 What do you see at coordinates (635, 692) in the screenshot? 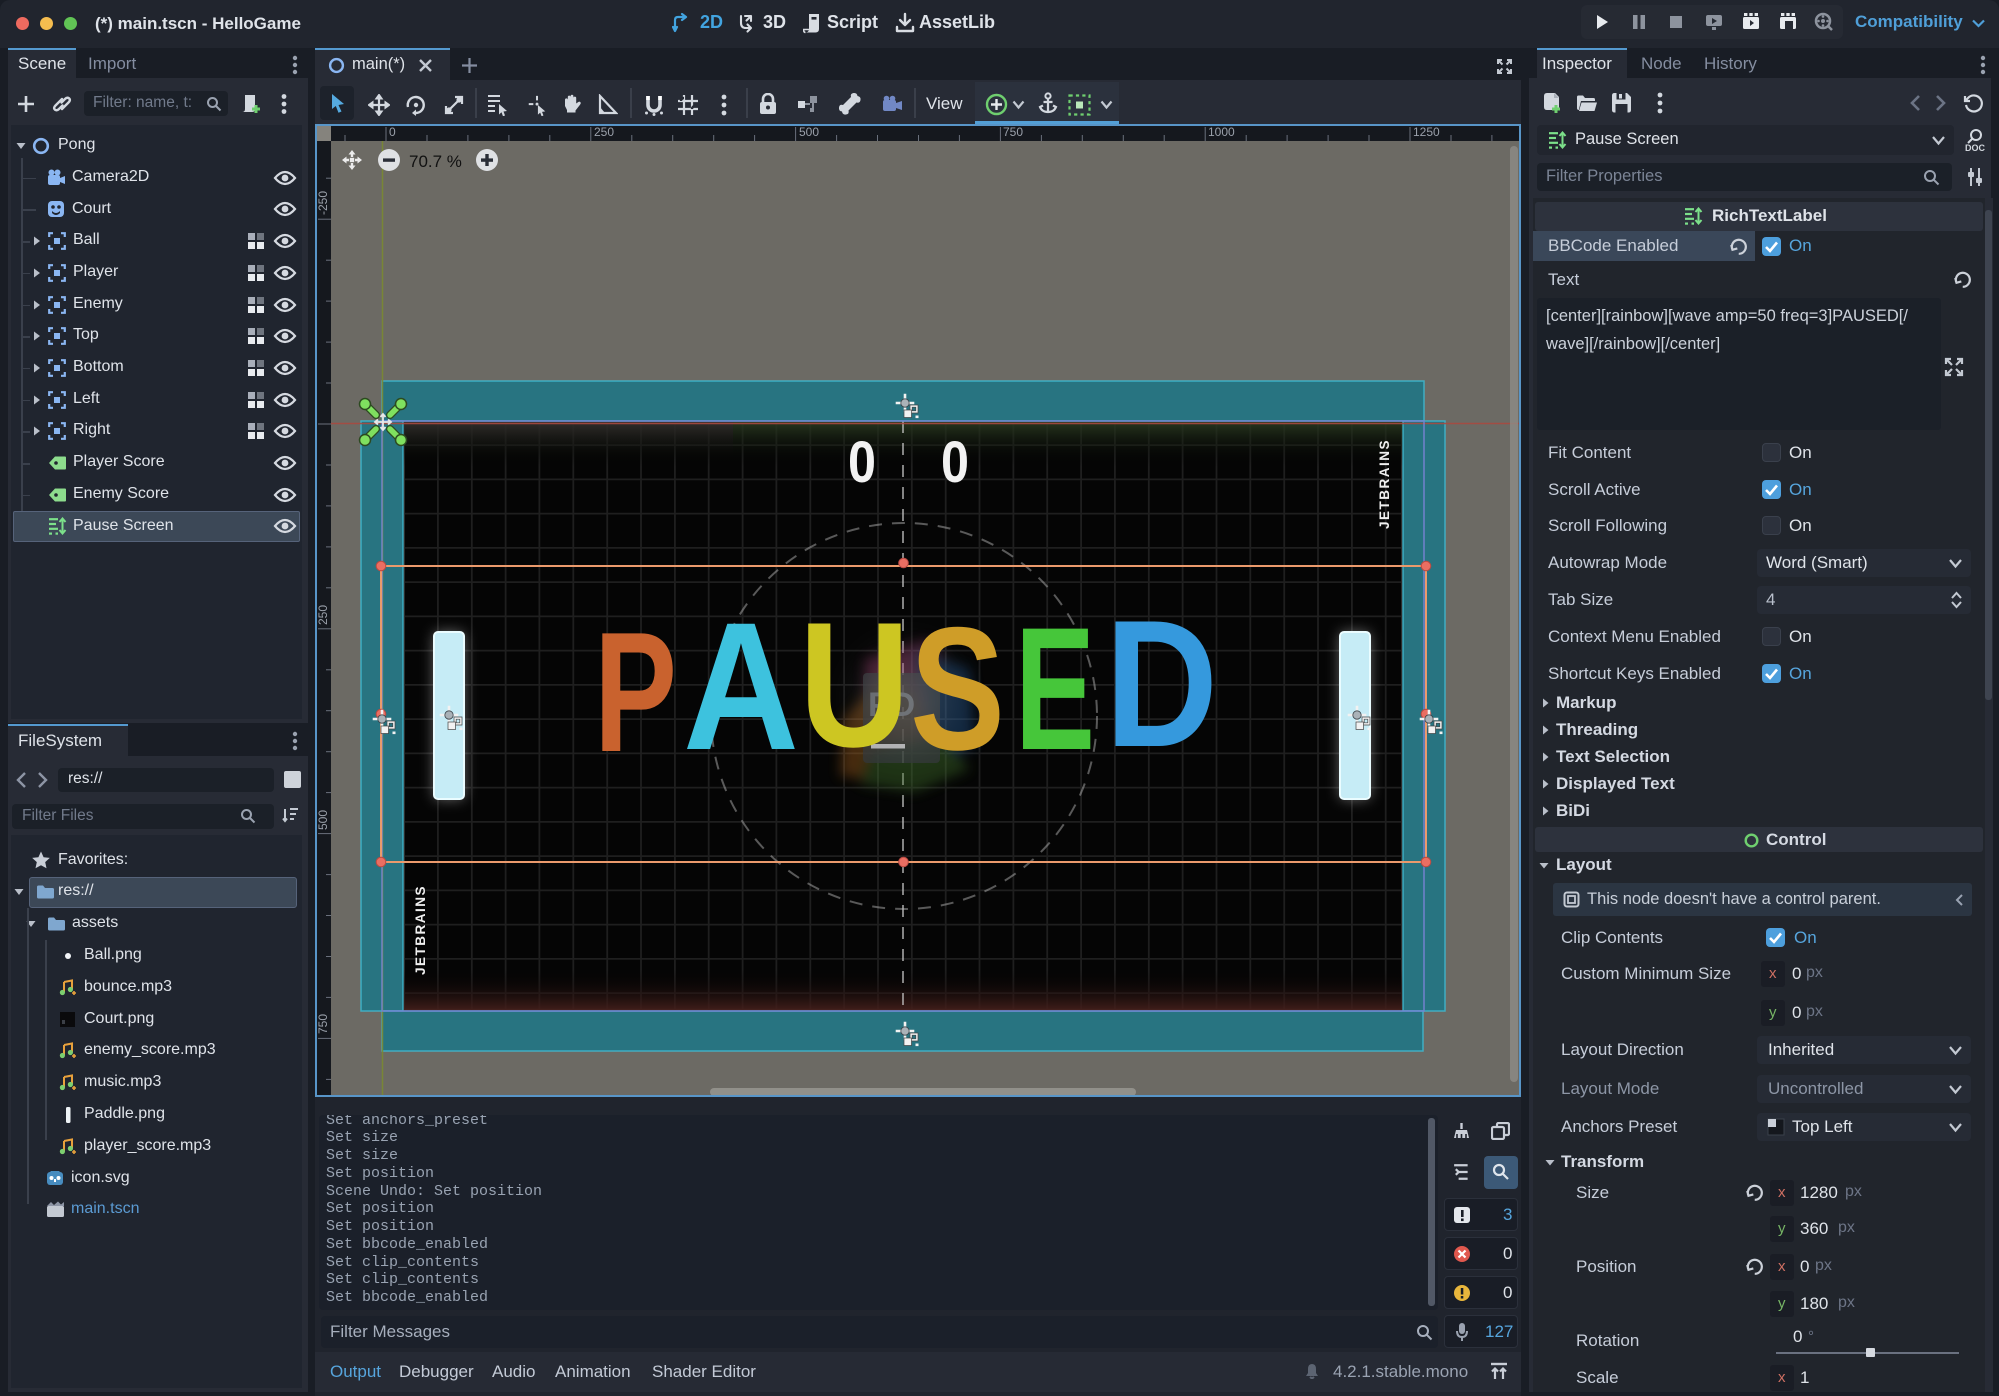
I see `svg-text: P` at bounding box center [635, 692].